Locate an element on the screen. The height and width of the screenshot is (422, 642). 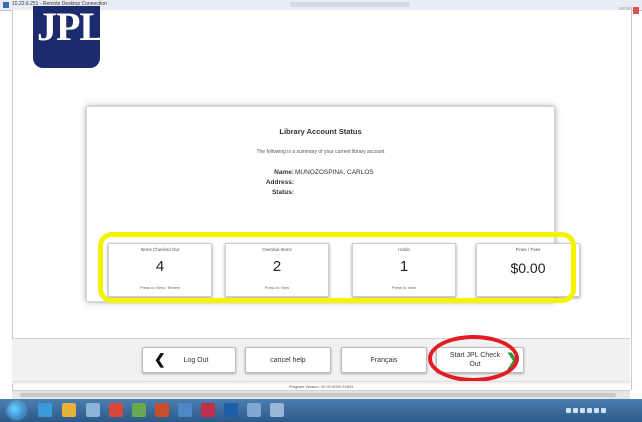
window-controls is located at coordinates (629, 7).